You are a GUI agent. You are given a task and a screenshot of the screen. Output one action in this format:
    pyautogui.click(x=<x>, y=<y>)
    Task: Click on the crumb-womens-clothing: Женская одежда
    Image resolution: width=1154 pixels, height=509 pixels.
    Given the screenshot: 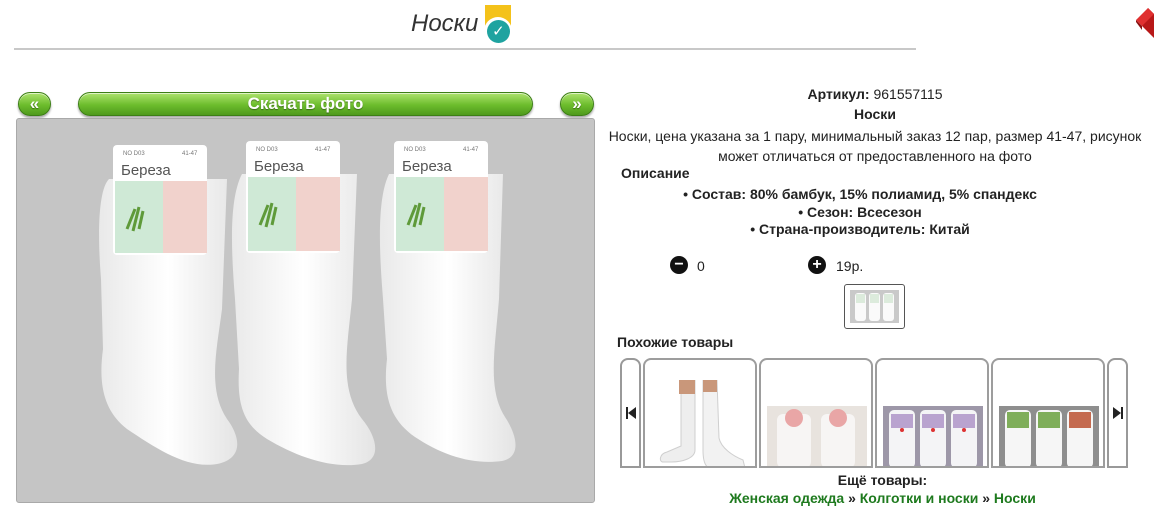 What is the action you would take?
    pyautogui.click(x=786, y=498)
    